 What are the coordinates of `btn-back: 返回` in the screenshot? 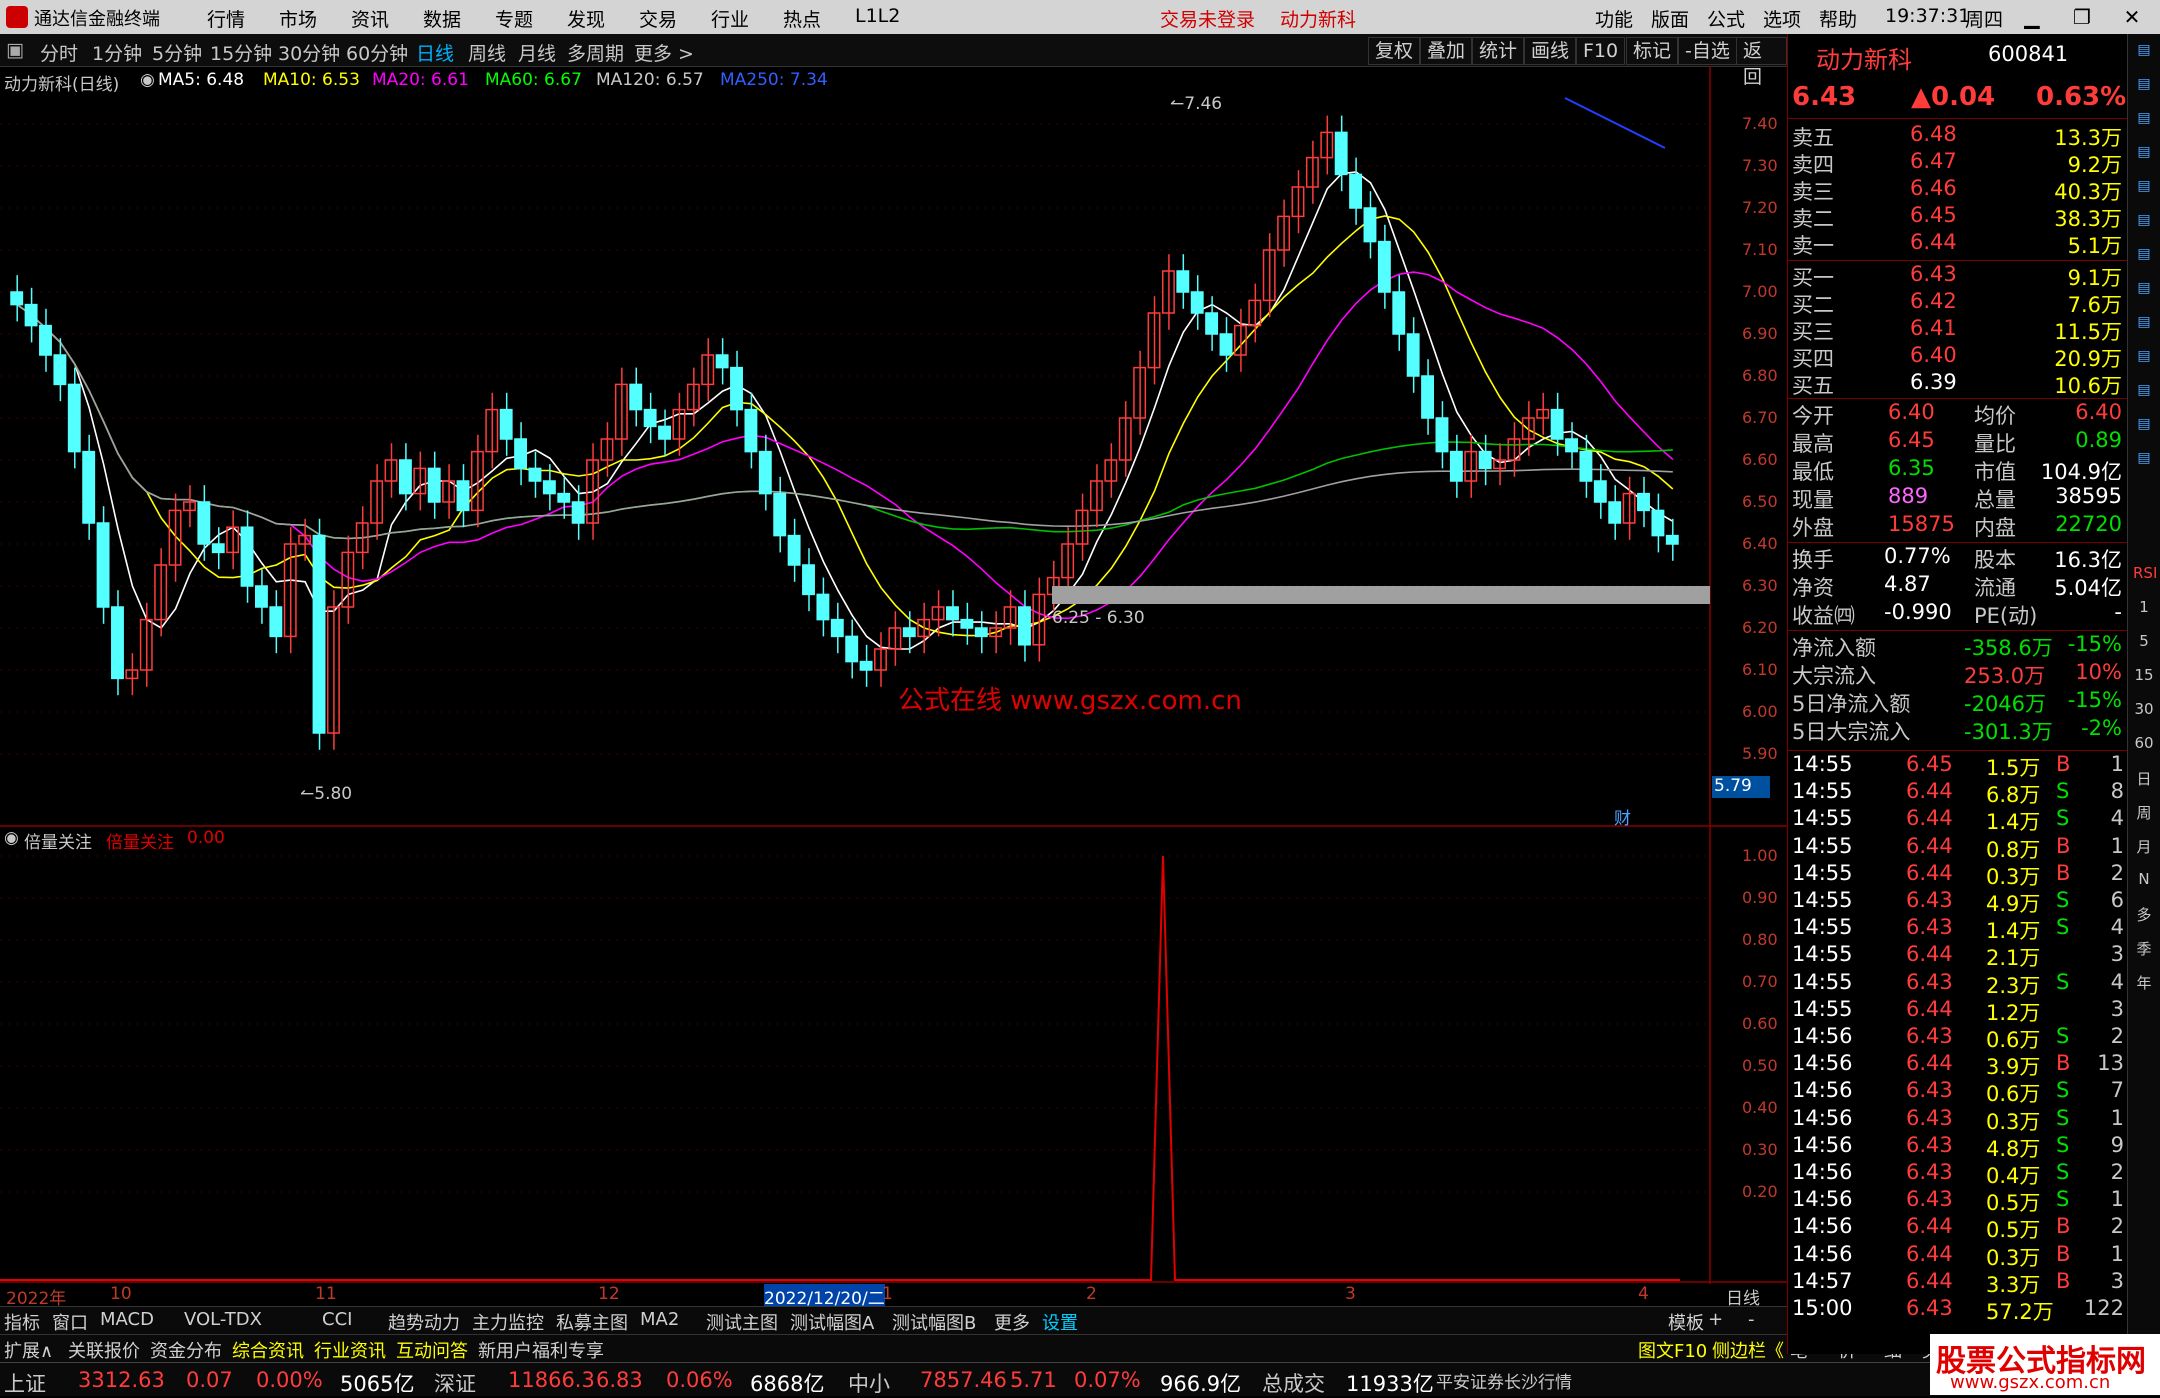 It's located at (1761, 62).